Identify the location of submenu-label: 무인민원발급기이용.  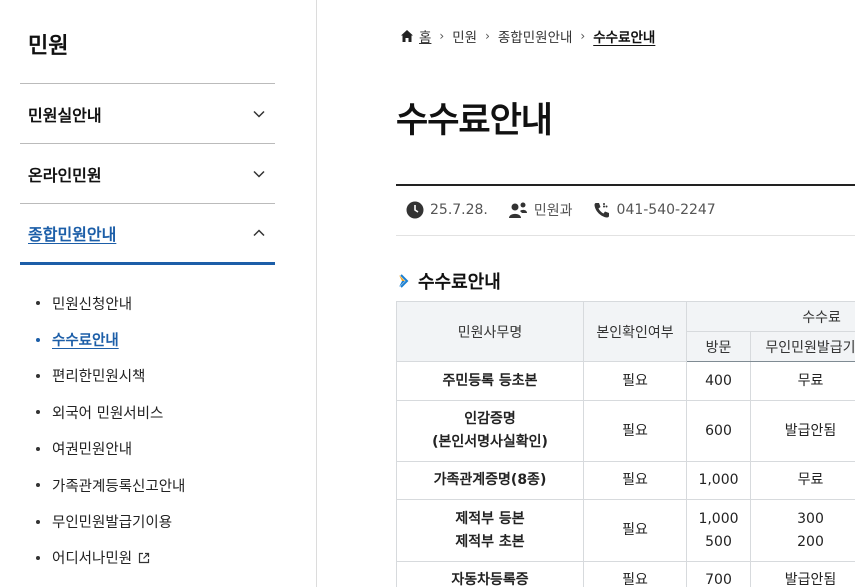
(112, 523).